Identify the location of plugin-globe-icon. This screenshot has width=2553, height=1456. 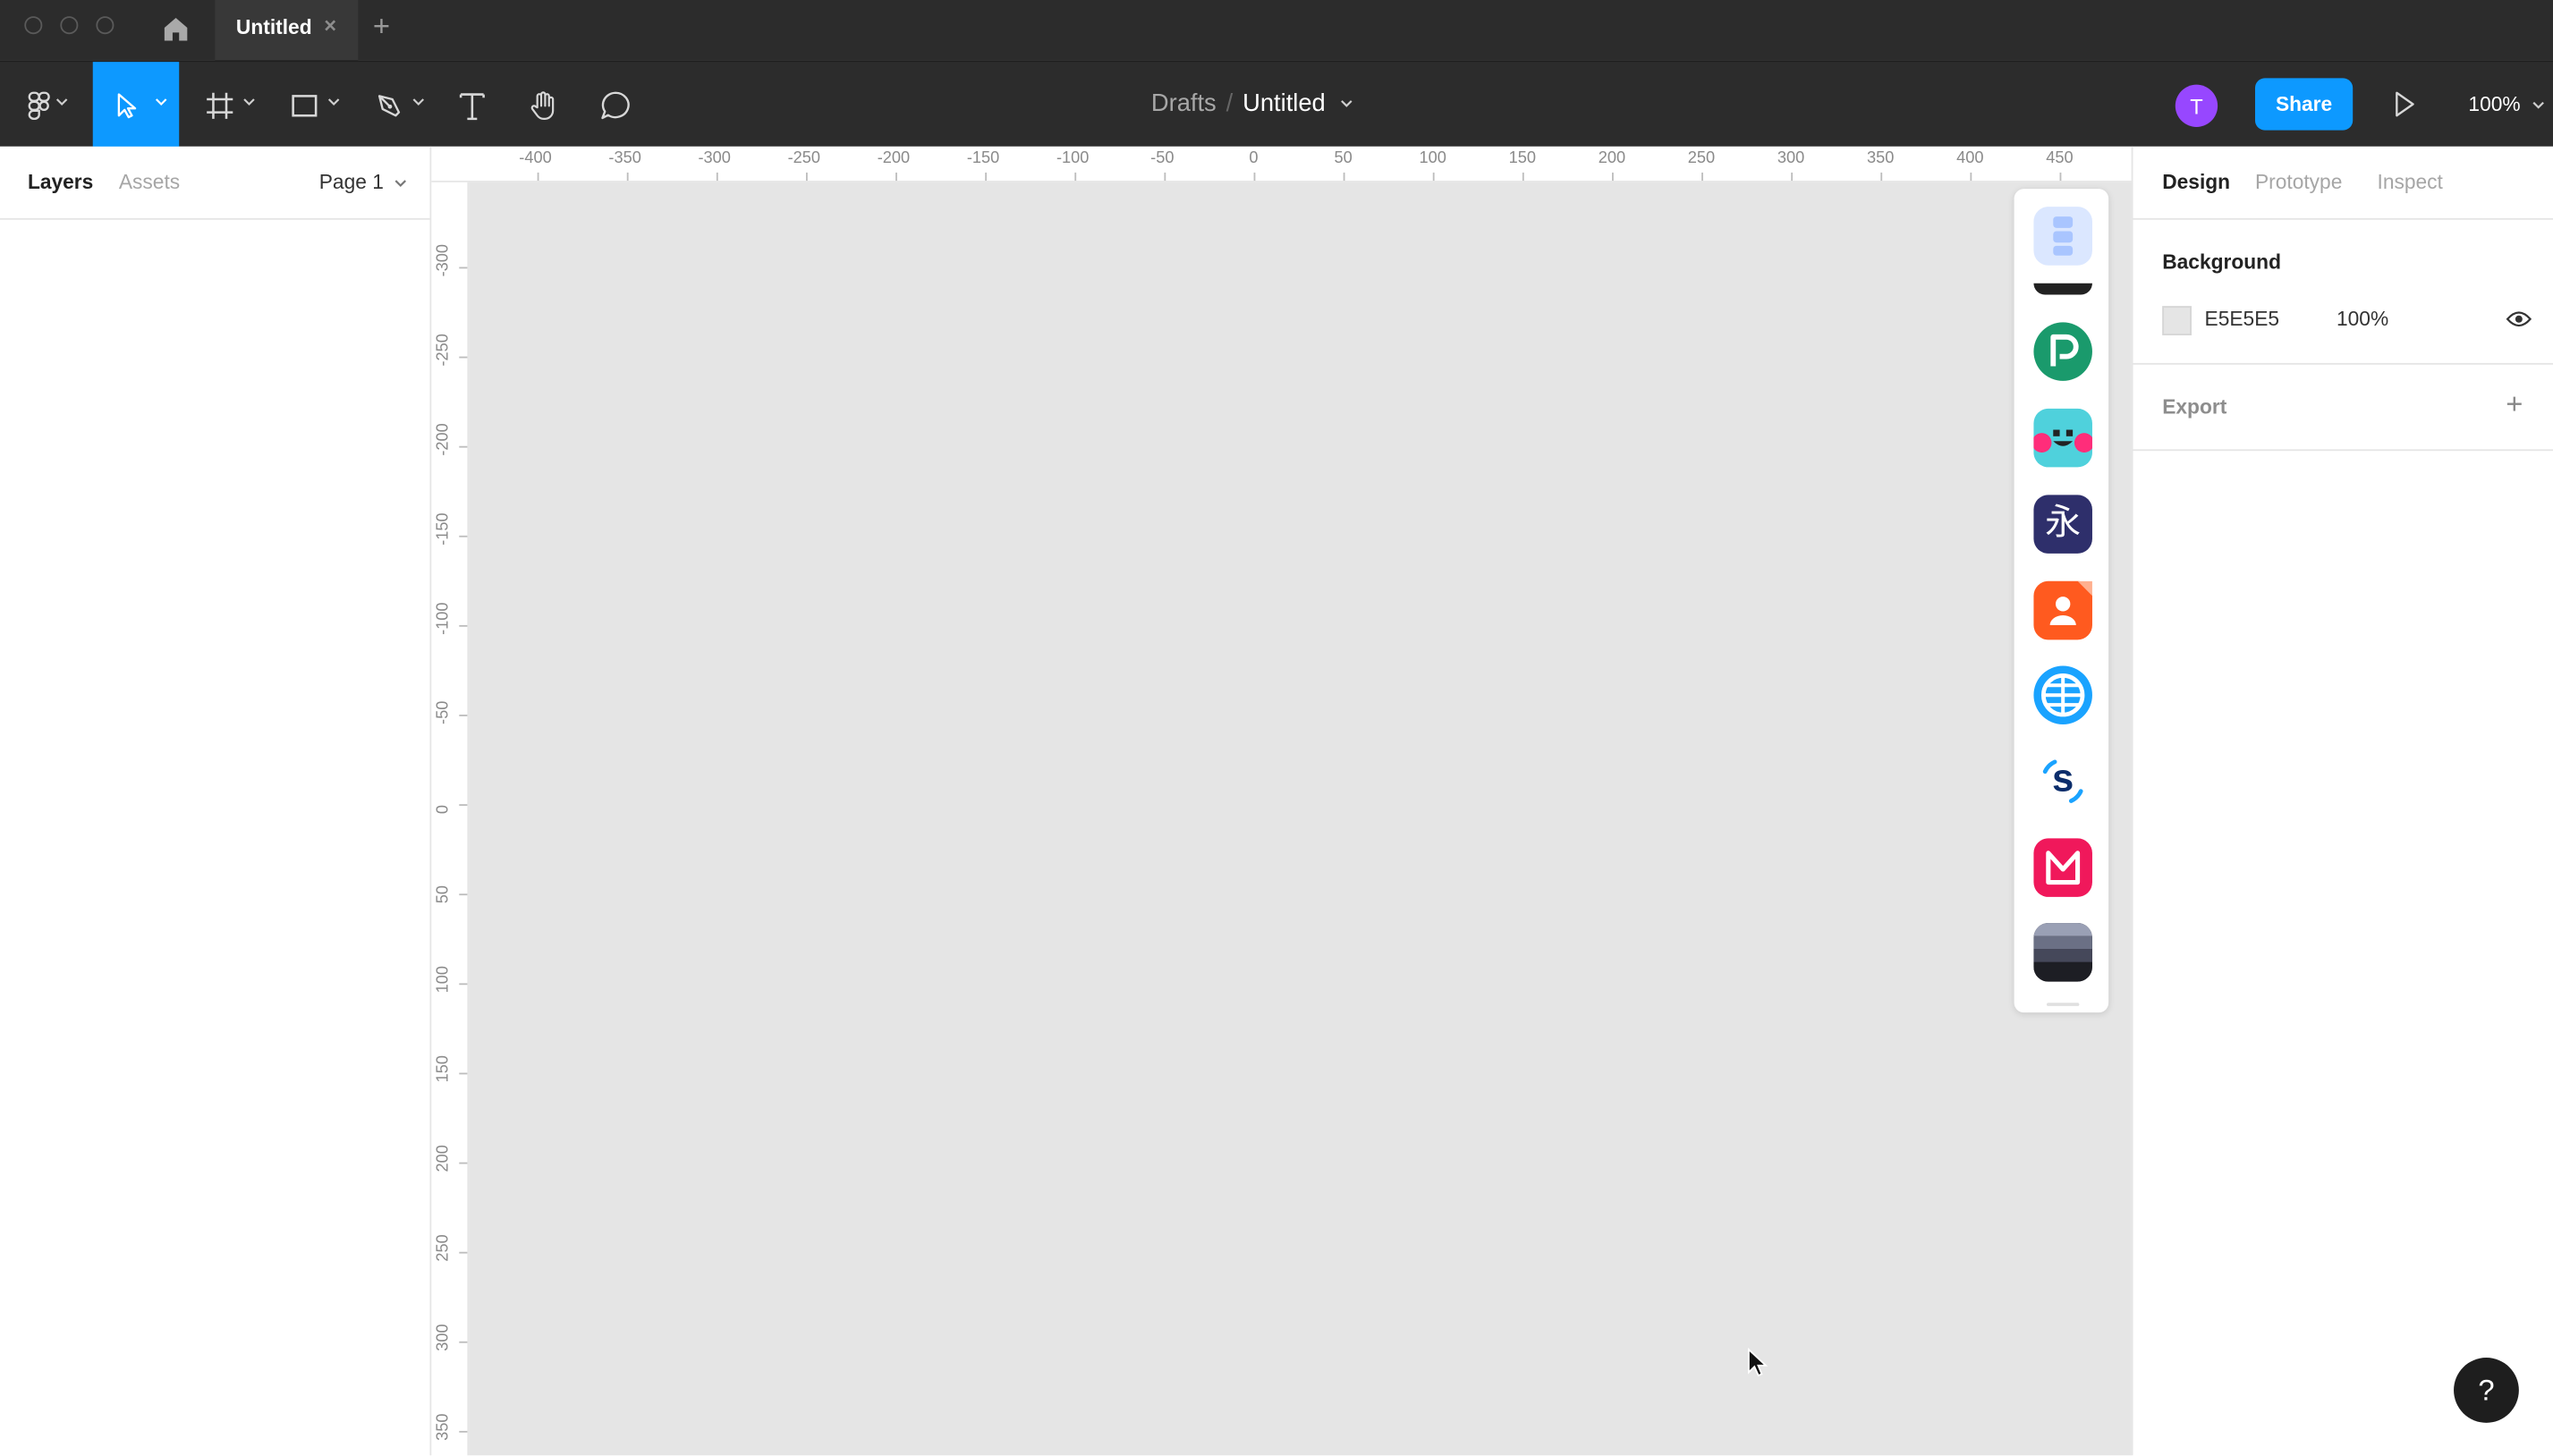
(2062, 694).